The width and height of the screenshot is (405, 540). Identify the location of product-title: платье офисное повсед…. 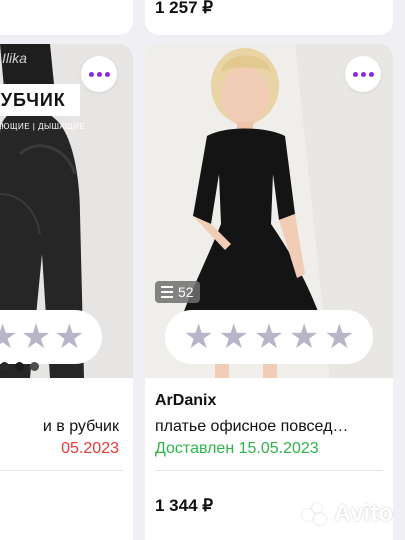
(251, 427).